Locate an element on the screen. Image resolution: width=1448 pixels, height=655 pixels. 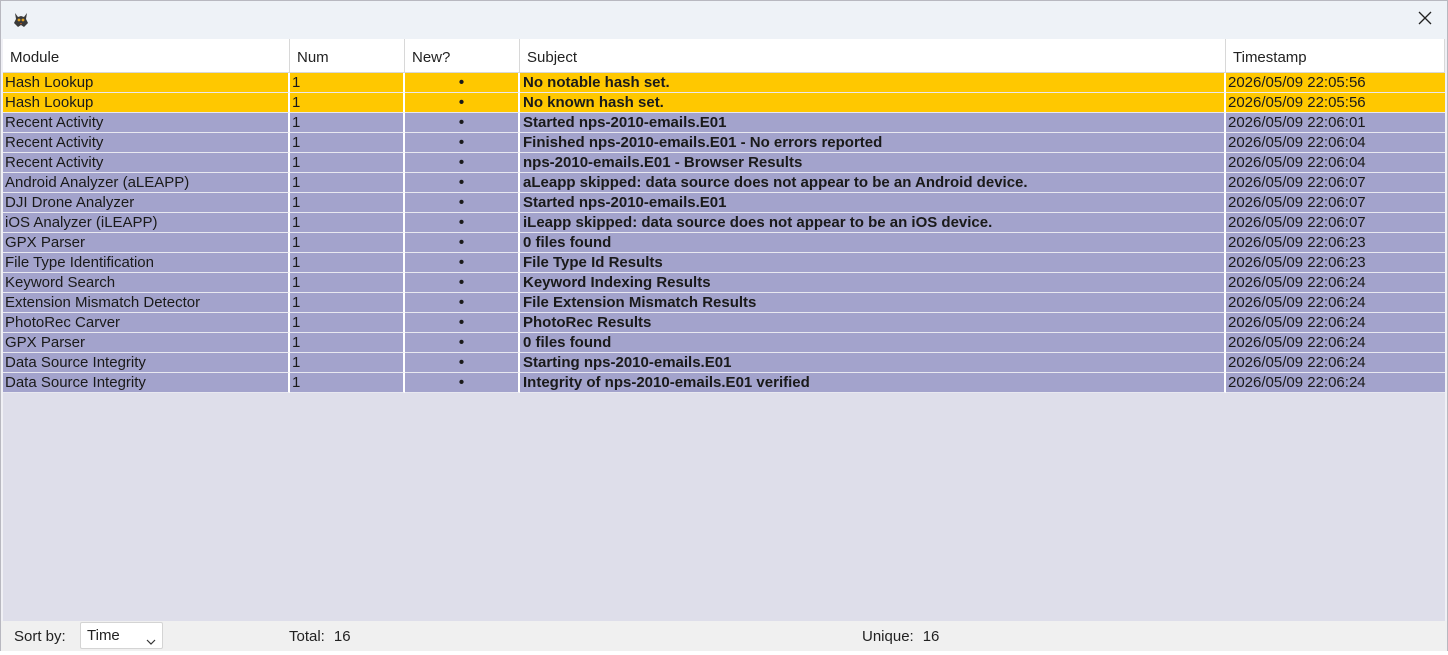
cell-module: PhotoRec Carver is located at coordinates (146, 323).